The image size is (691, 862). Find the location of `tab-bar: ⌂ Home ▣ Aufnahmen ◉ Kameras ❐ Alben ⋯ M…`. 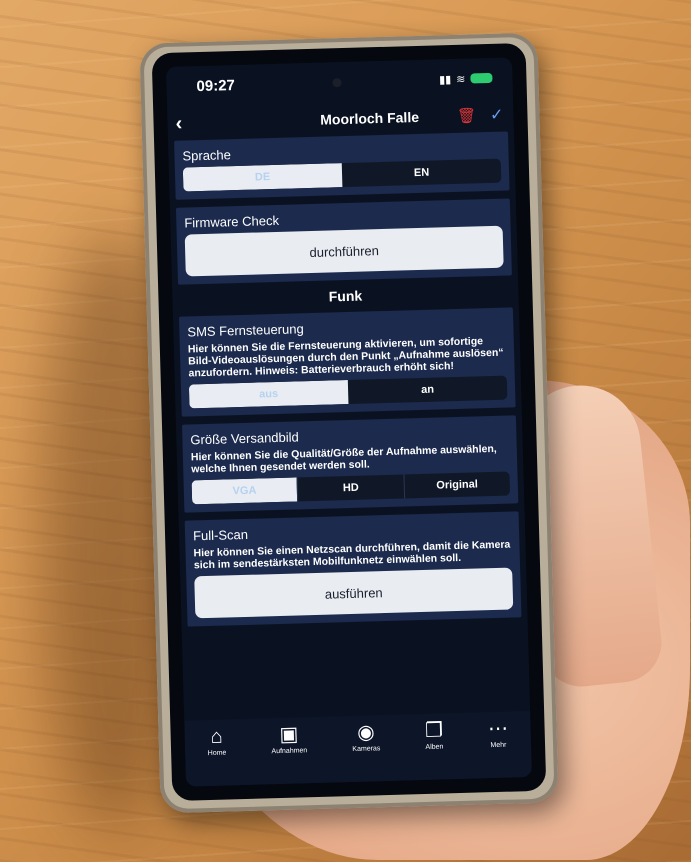

tab-bar: ⌂ Home ▣ Aufnahmen ◉ Kameras ❐ Alben ⋯ M… is located at coordinates (358, 749).